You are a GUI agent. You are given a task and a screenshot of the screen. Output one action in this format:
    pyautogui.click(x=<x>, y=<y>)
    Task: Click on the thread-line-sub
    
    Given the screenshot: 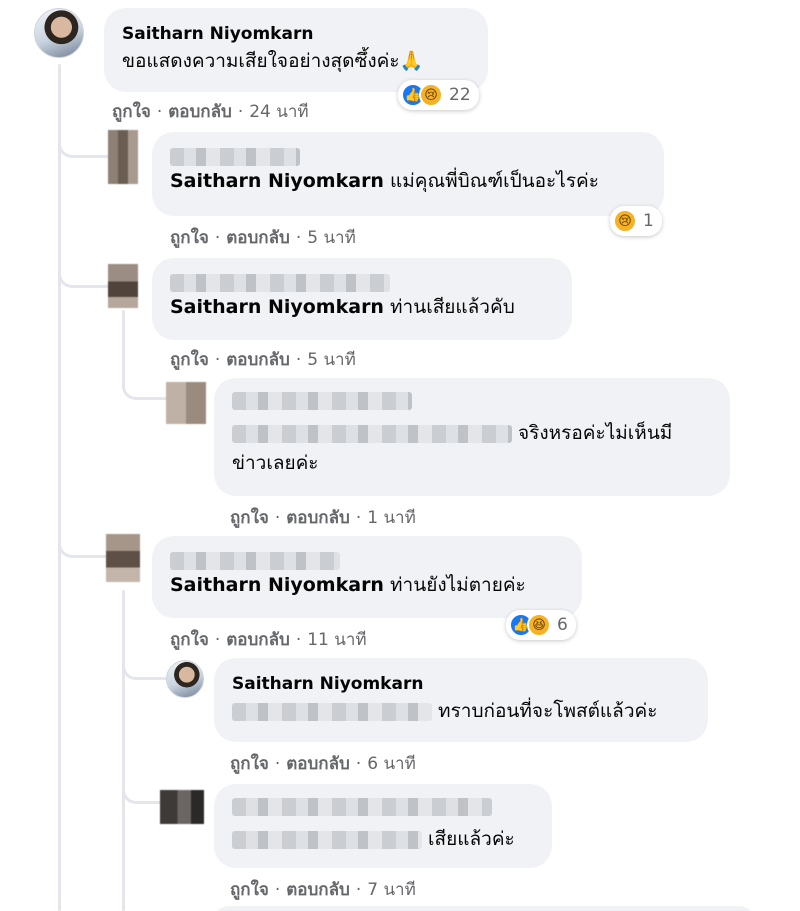 What is the action you would take?
    pyautogui.click(x=123, y=750)
    